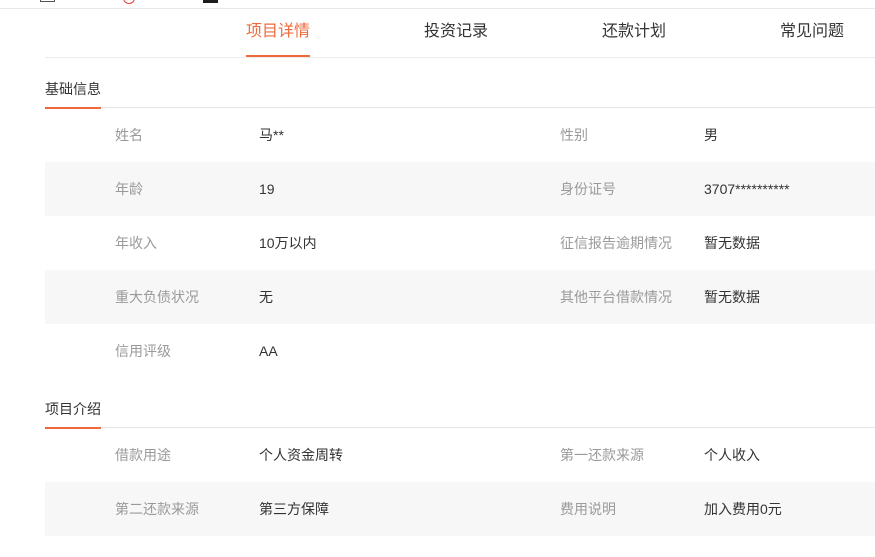 The width and height of the screenshot is (875, 557). What do you see at coordinates (143, 455) in the screenshot?
I see `field-label: 借款用途` at bounding box center [143, 455].